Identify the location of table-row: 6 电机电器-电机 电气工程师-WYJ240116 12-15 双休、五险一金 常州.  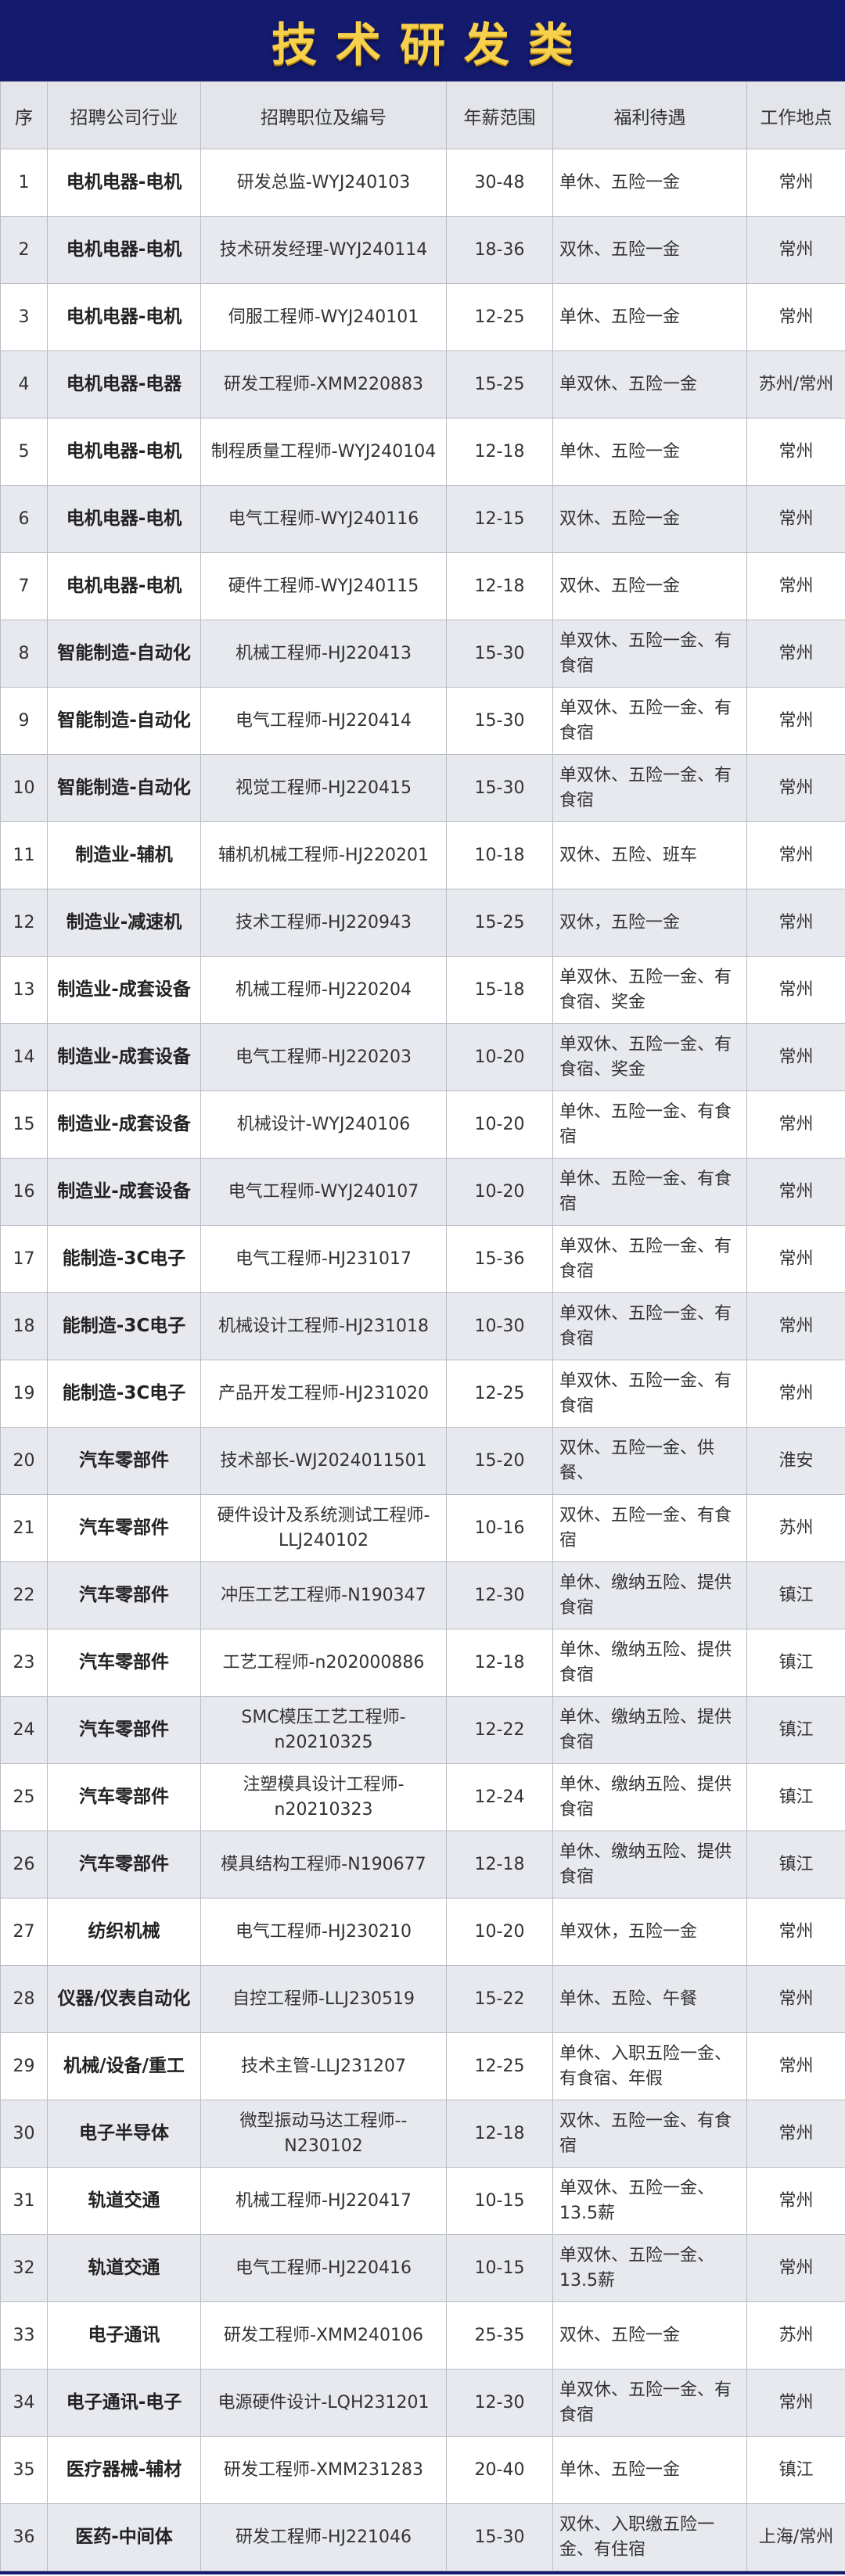
(422, 519).